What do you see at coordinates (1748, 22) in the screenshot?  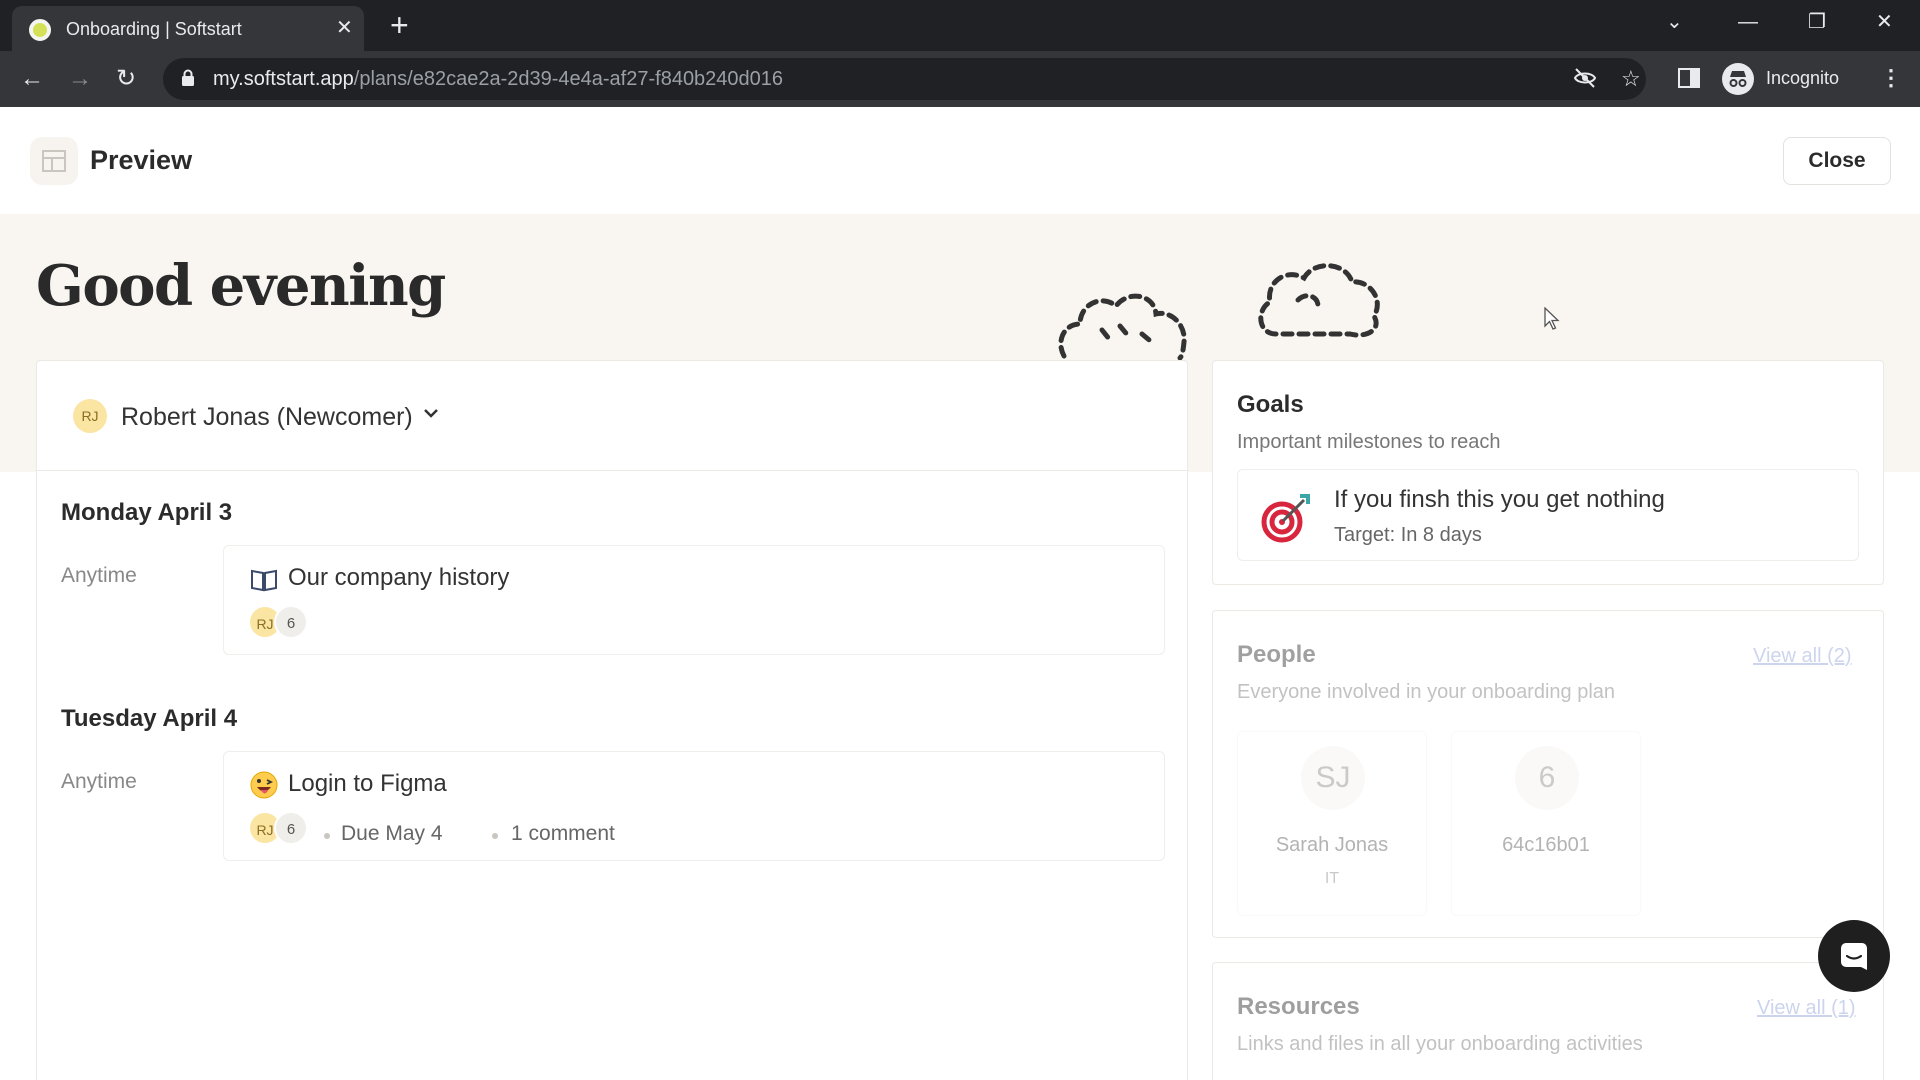 I see `minimize-icon: —` at bounding box center [1748, 22].